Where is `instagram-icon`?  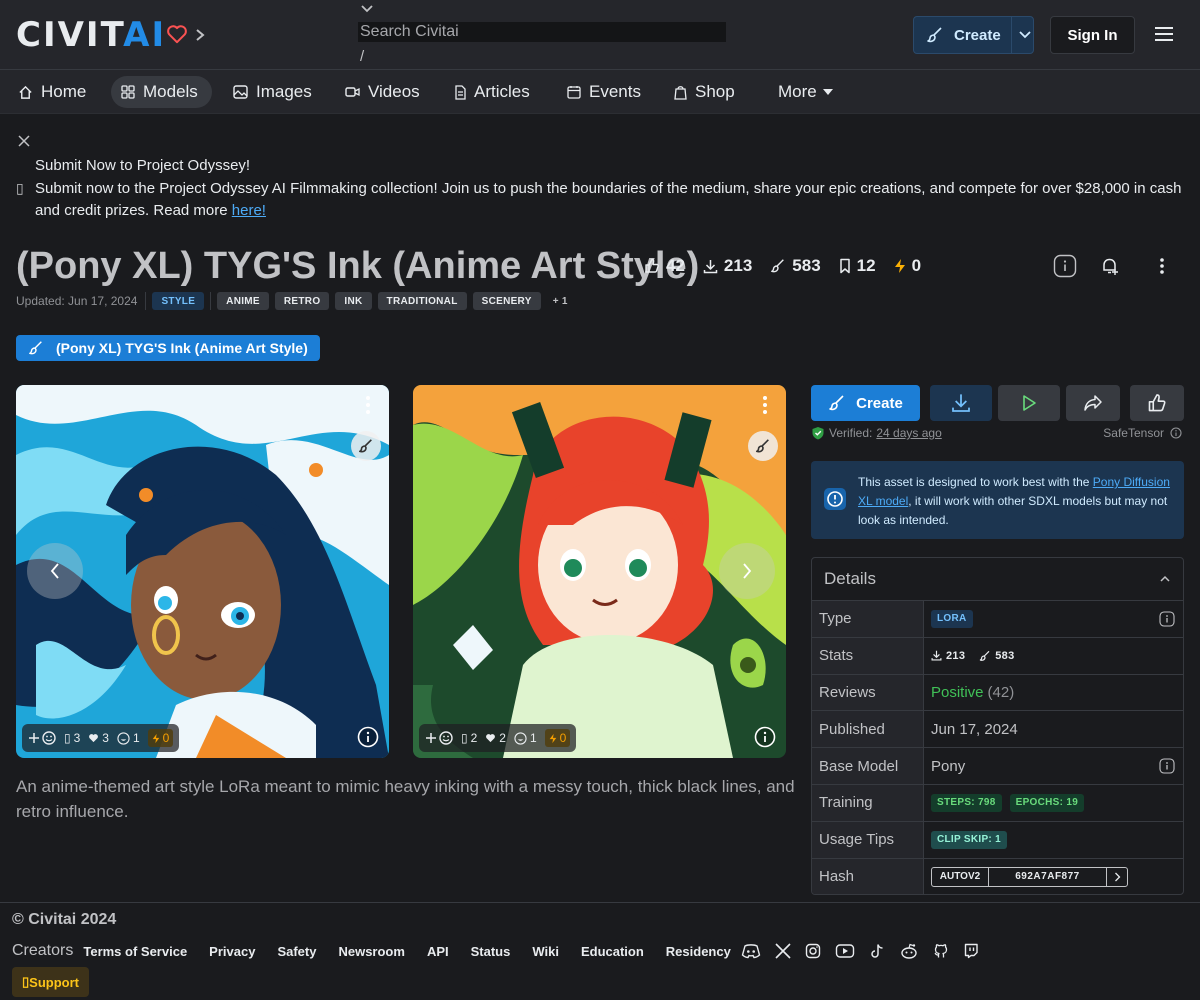
instagram-icon is located at coordinates (813, 951).